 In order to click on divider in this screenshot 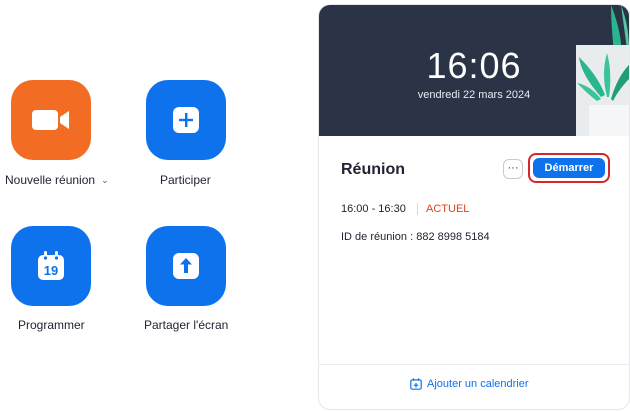, I will do `click(417, 209)`.